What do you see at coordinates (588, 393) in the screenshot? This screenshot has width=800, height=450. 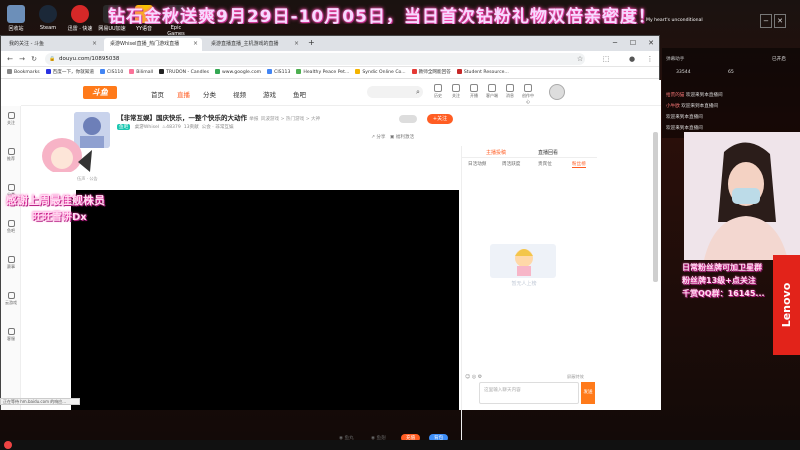 I see `send-button: 发送` at bounding box center [588, 393].